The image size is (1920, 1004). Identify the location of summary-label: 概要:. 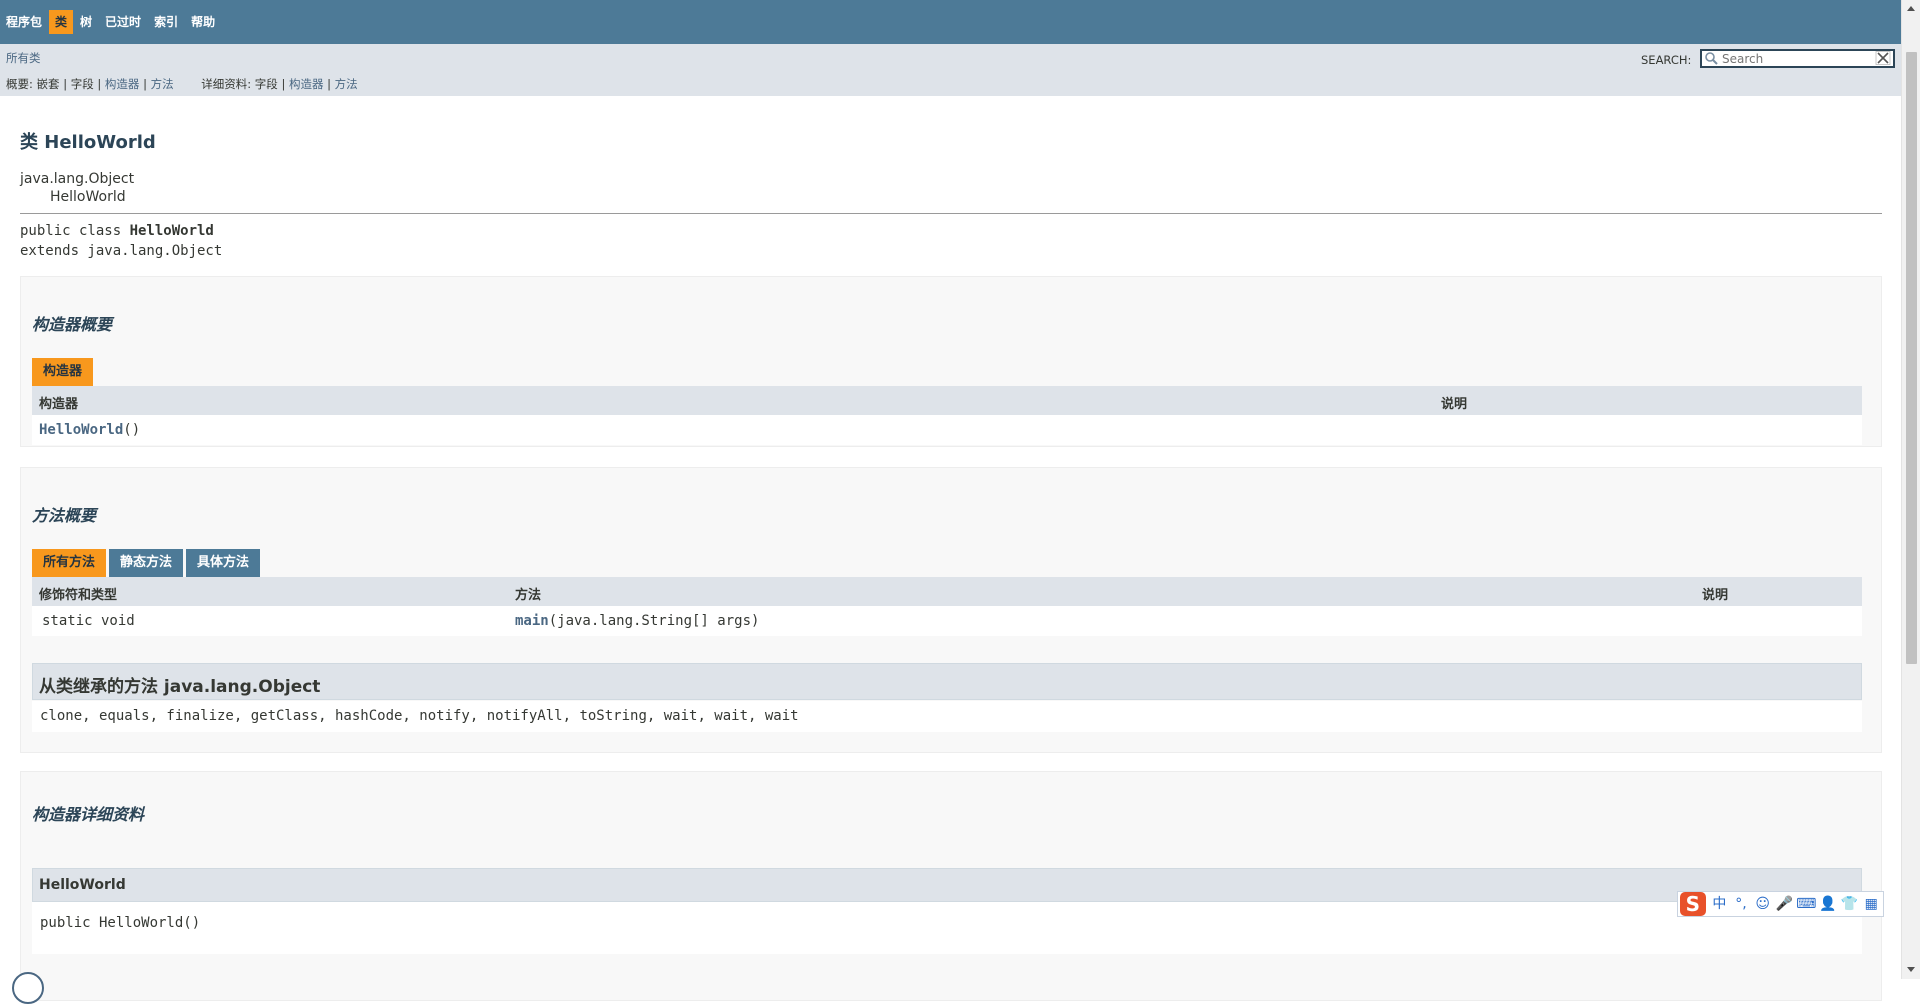
(19, 84).